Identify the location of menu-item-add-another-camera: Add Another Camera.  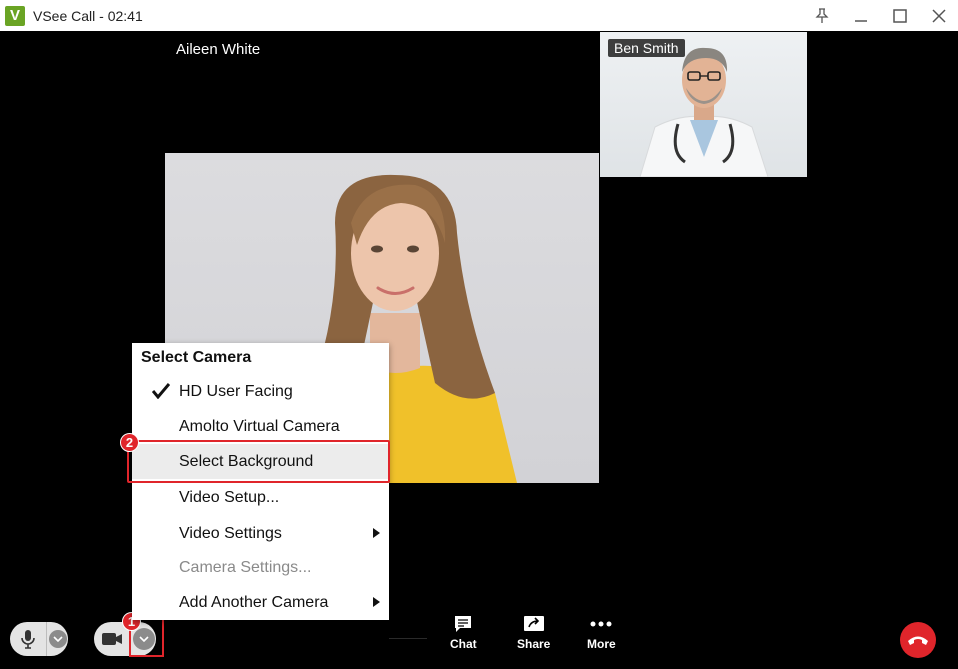
(260, 602).